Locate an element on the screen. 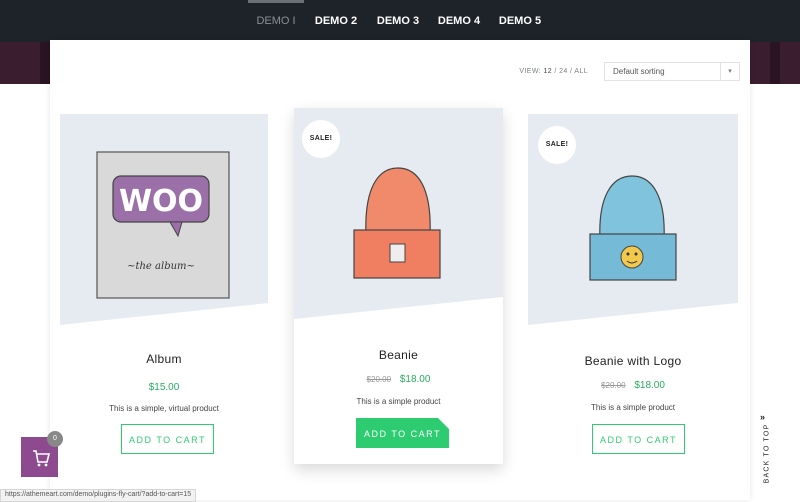 The image size is (800, 502). sort-select: Default sorting ▾ is located at coordinates (672, 71).